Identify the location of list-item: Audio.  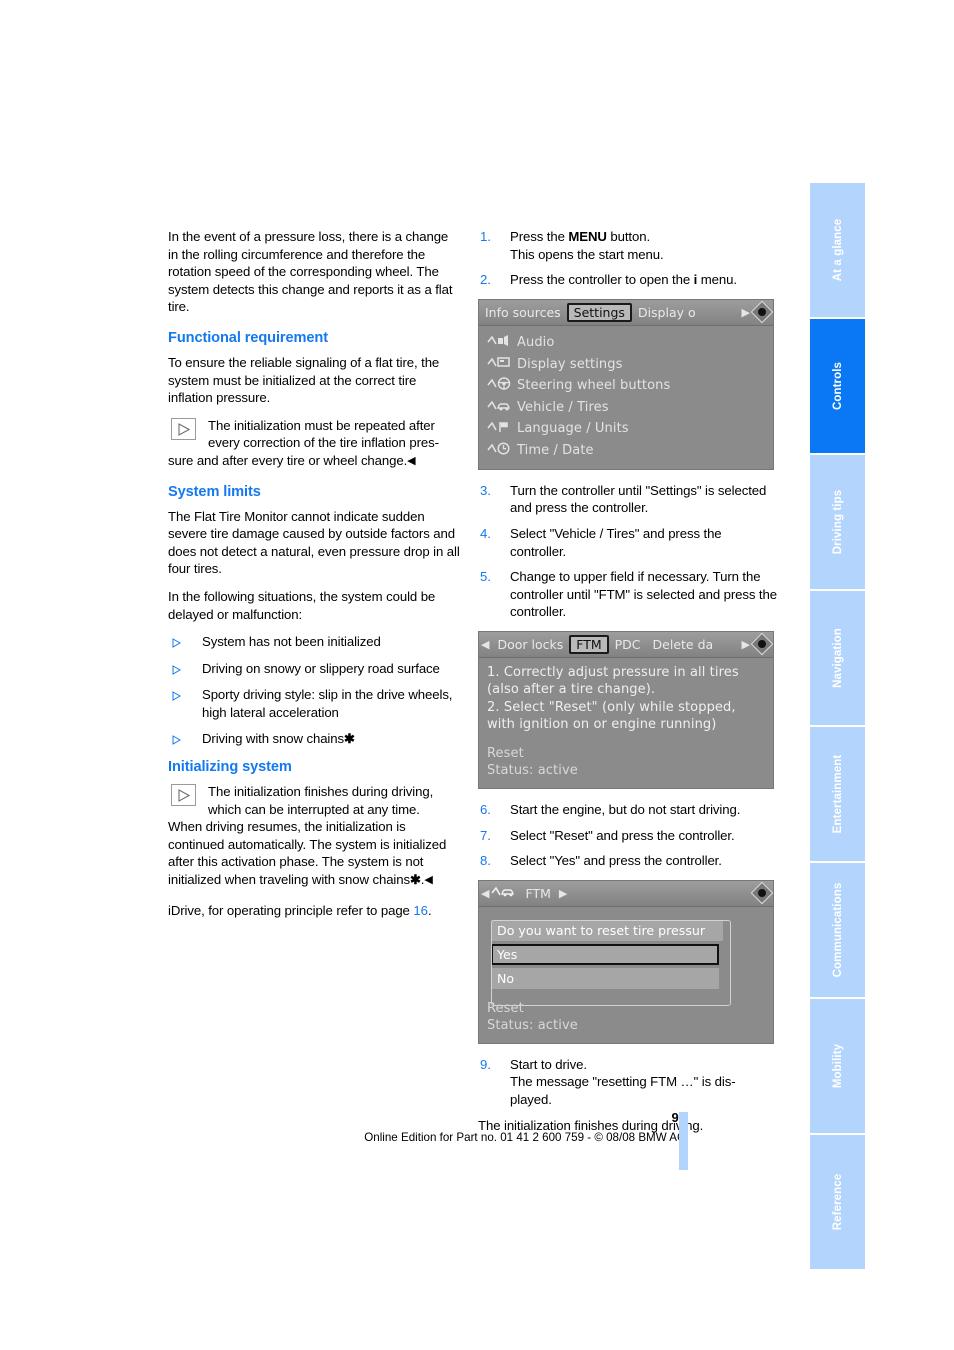
(626, 343).